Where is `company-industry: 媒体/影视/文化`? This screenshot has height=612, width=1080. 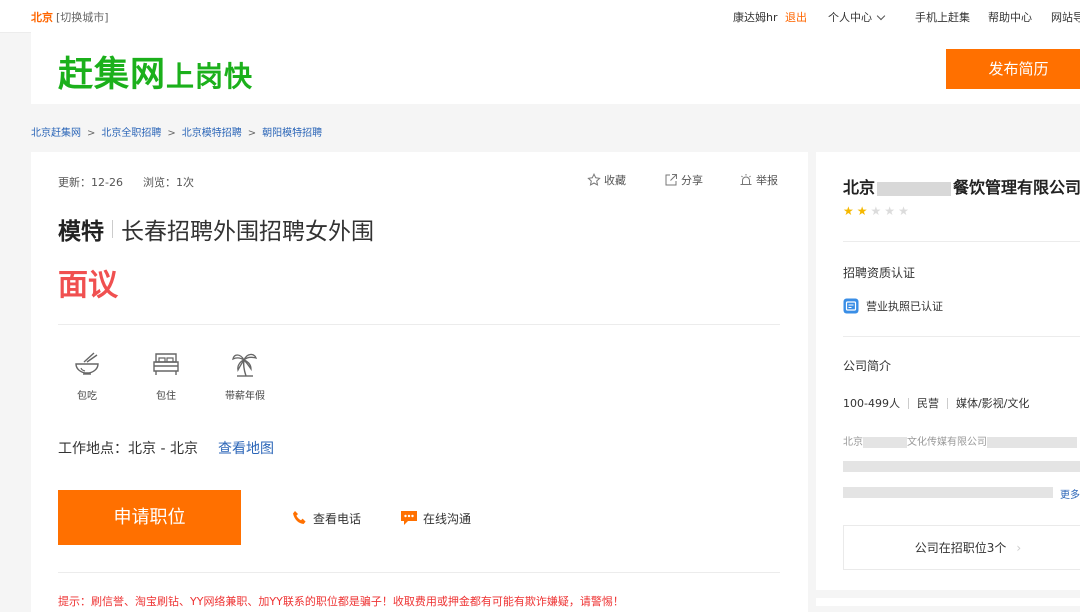 company-industry: 媒体/影视/文化 is located at coordinates (992, 403).